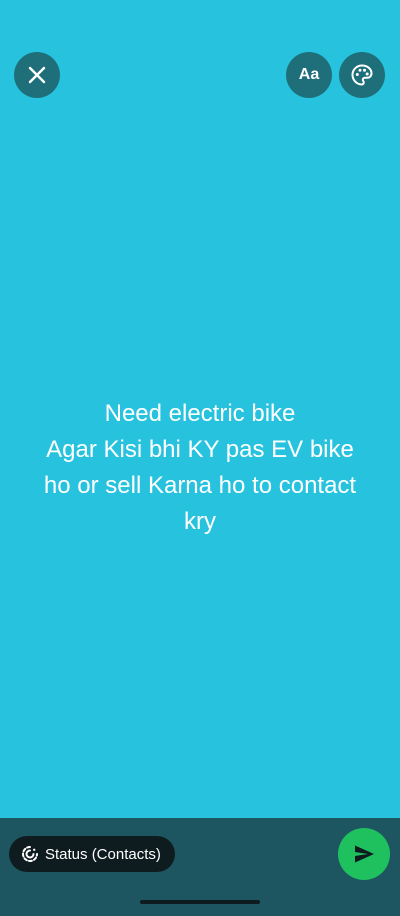 The height and width of the screenshot is (916, 400). What do you see at coordinates (200, 902) in the screenshot?
I see `home-indicator` at bounding box center [200, 902].